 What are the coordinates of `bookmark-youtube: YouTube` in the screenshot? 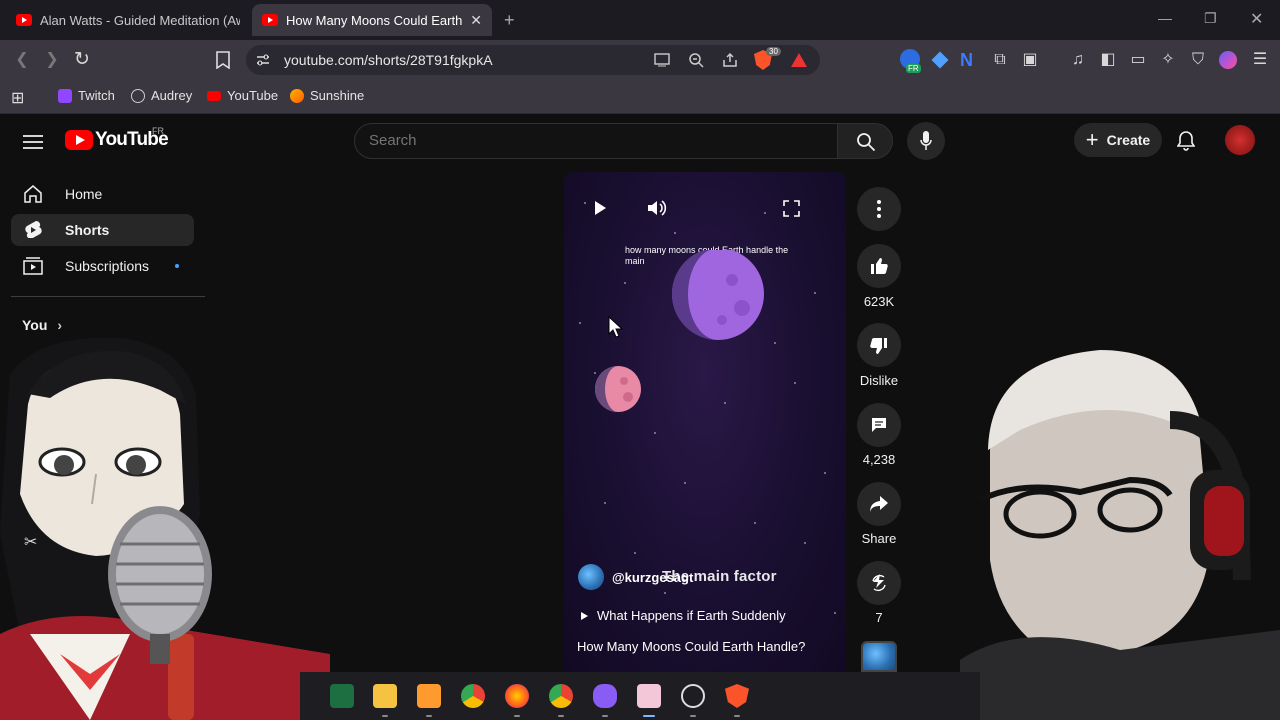 It's located at (242, 95).